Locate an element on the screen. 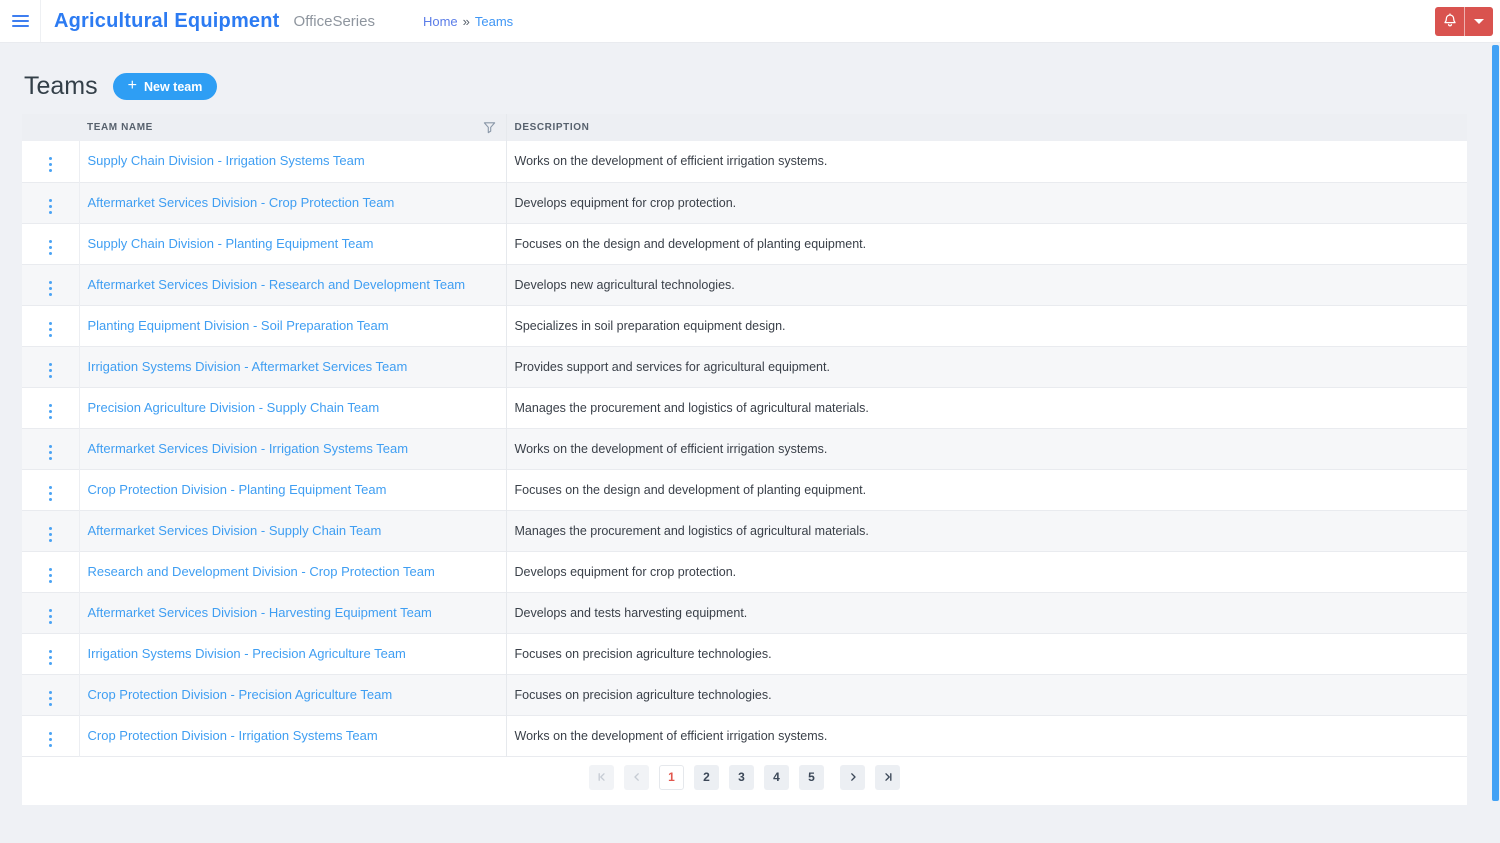 This screenshot has width=1500, height=843. header-divider is located at coordinates (40, 21).